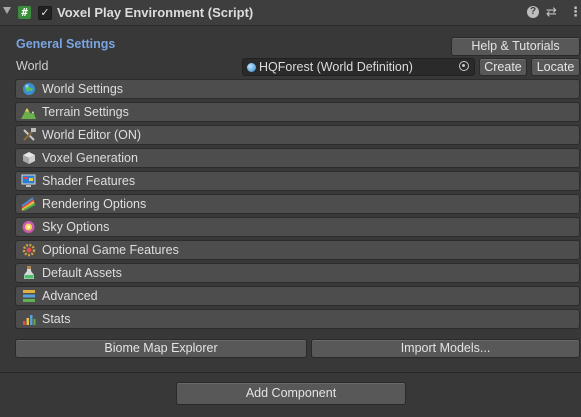 The image size is (581, 417). What do you see at coordinates (7, 10) in the screenshot?
I see `foldout-arrow-icon` at bounding box center [7, 10].